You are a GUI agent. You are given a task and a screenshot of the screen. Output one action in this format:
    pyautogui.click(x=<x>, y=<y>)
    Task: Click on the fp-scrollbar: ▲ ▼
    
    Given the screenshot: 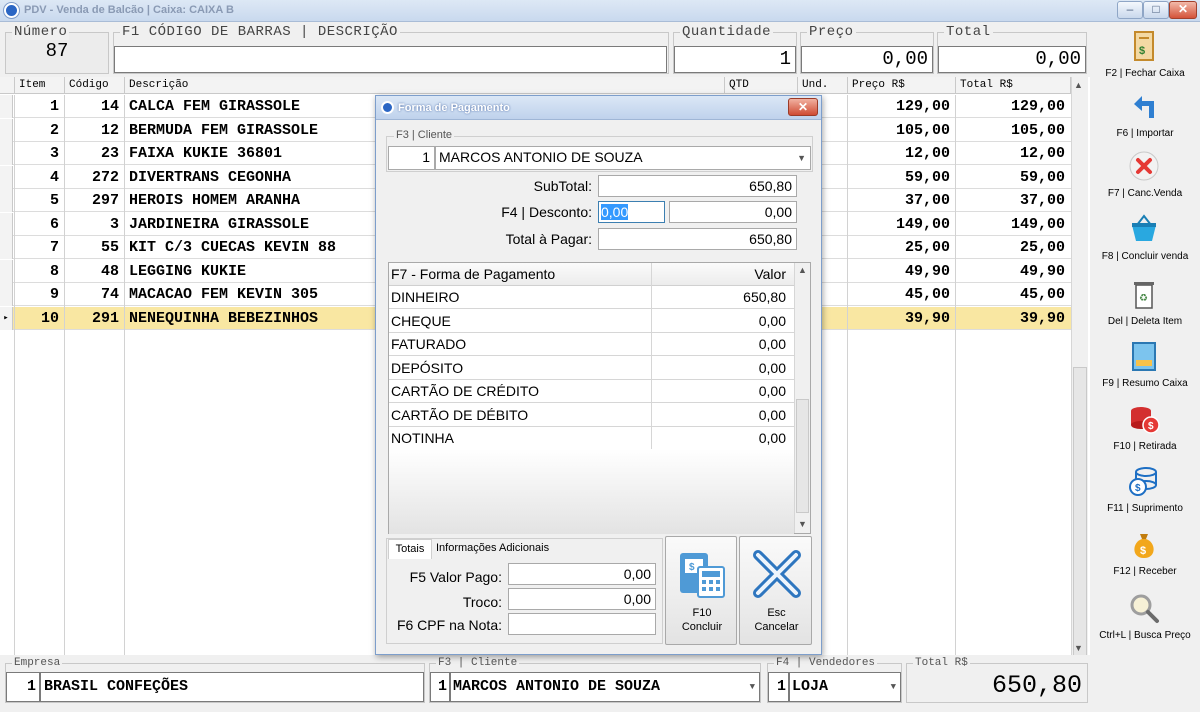 What is the action you would take?
    pyautogui.click(x=802, y=398)
    